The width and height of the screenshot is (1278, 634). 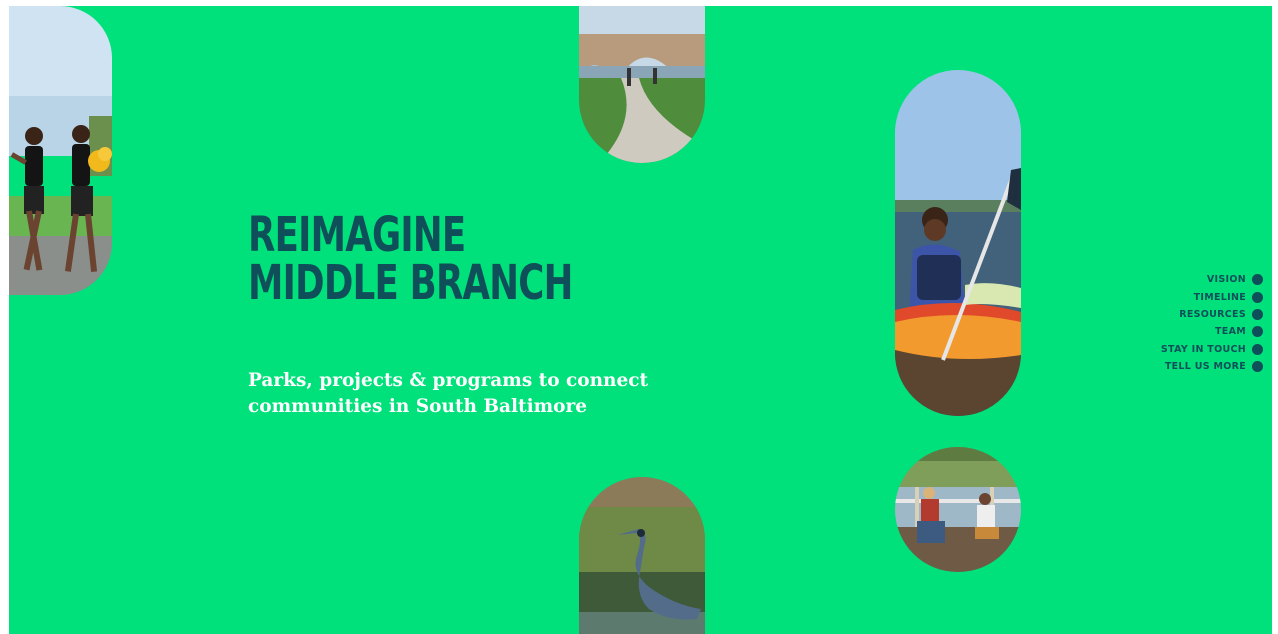 I want to click on nav-label: VISION, so click(x=1226, y=280).